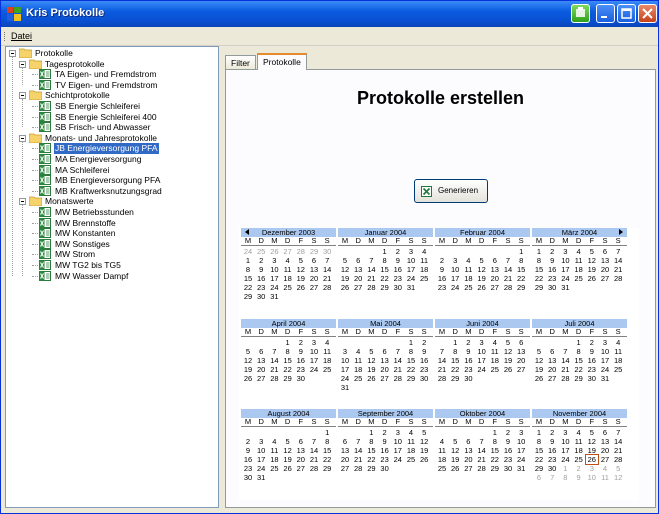  What do you see at coordinates (495, 351) in the screenshot?
I see `calendar-day: 11` at bounding box center [495, 351].